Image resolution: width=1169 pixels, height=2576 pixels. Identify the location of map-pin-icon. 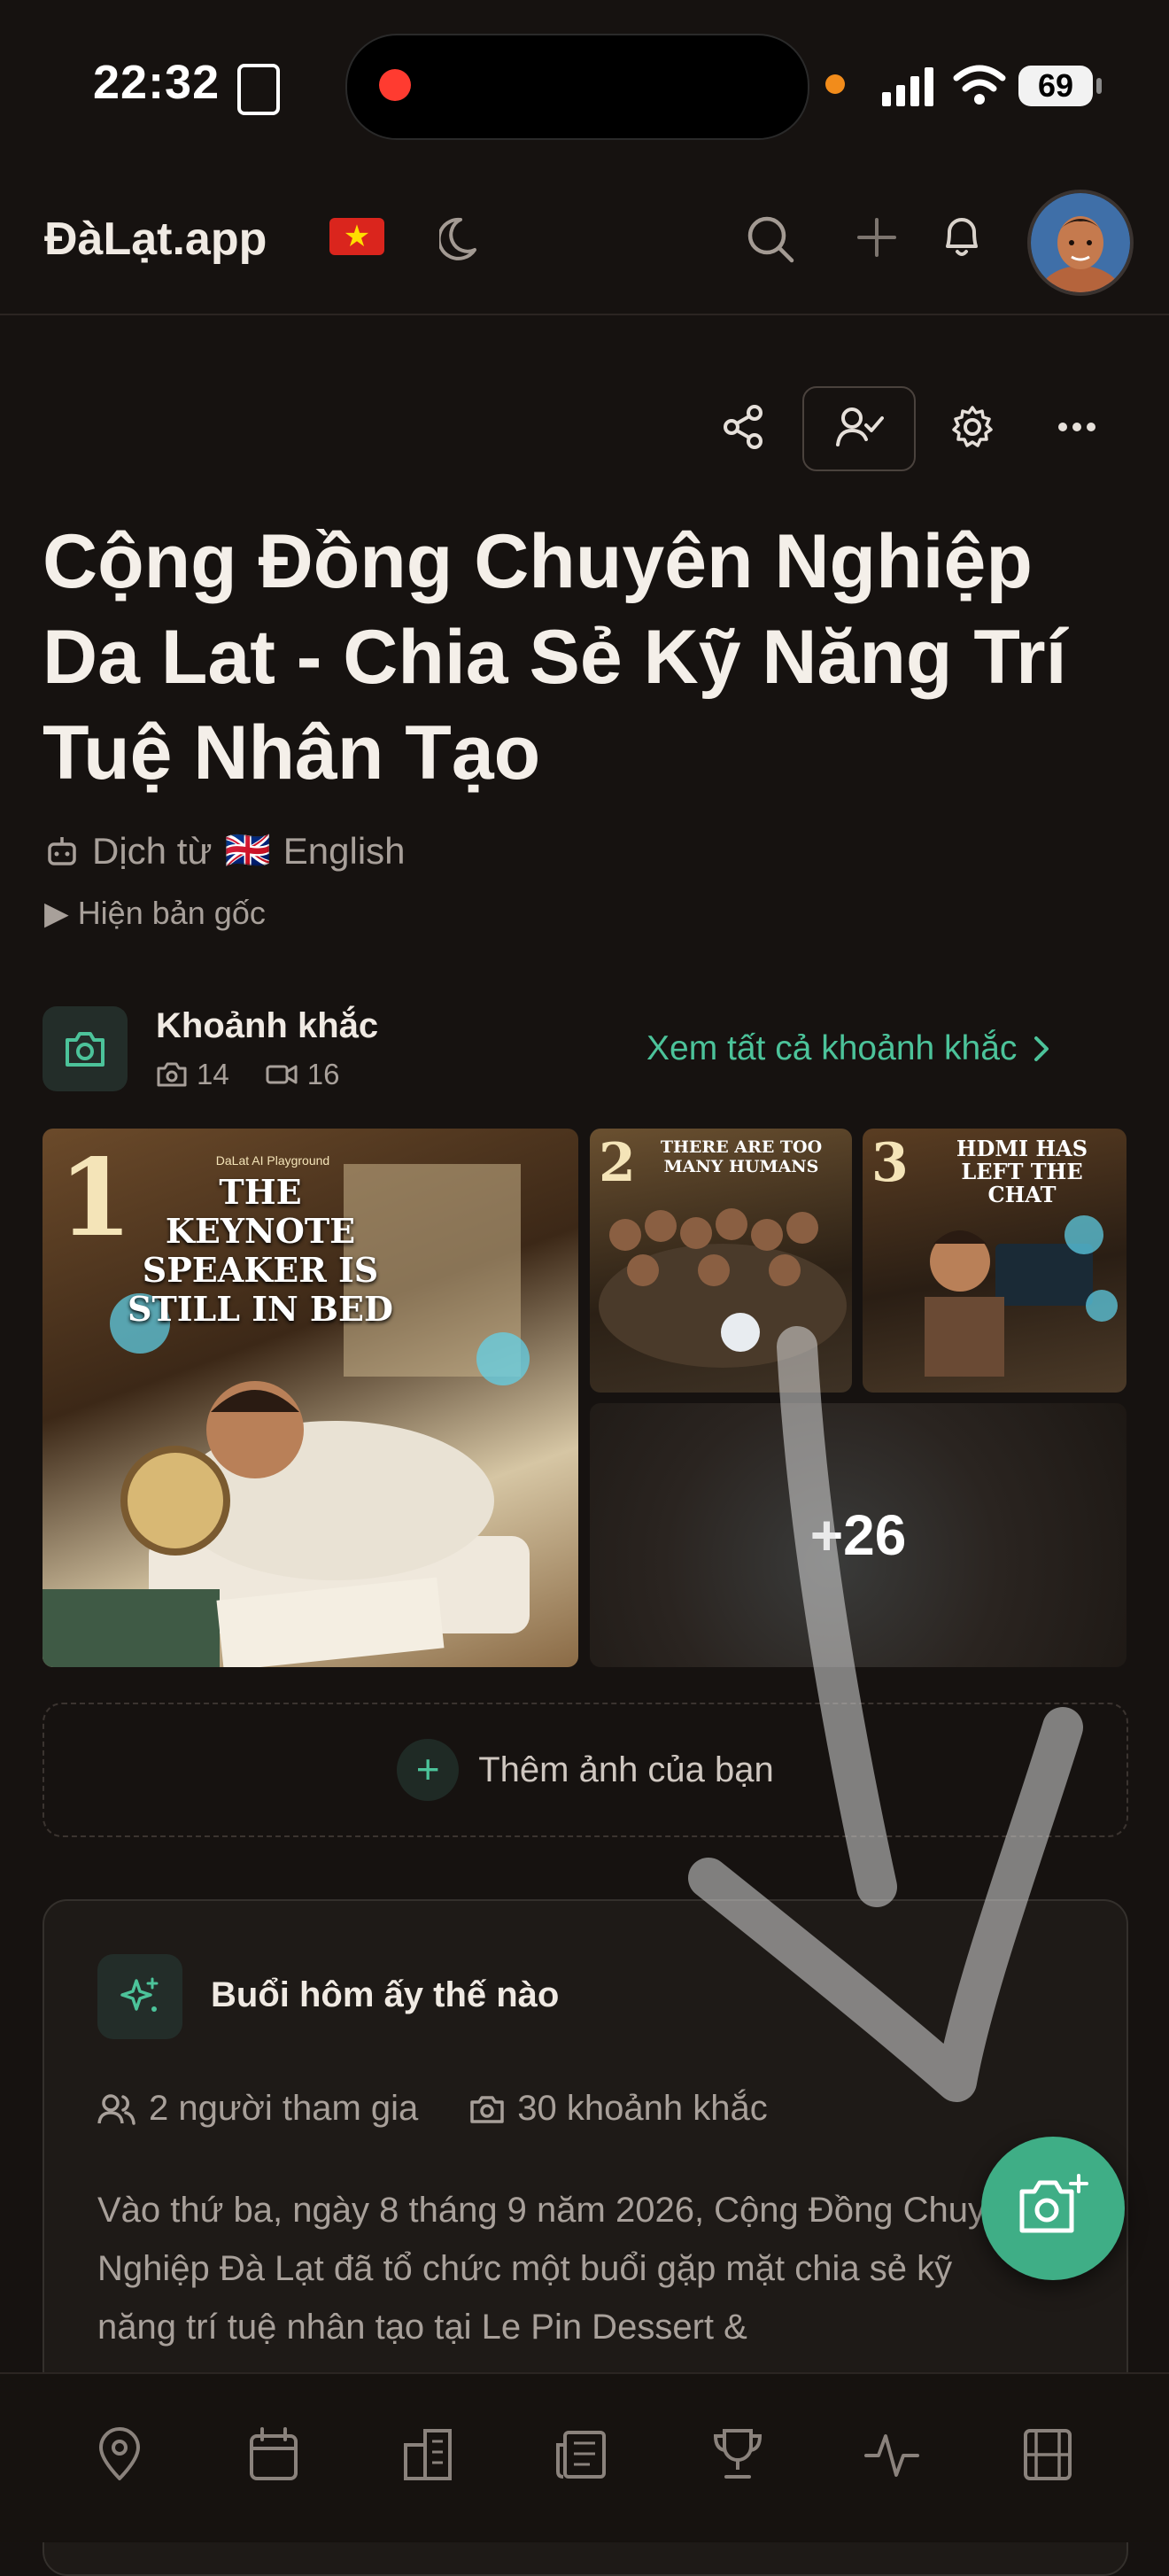
(120, 2455).